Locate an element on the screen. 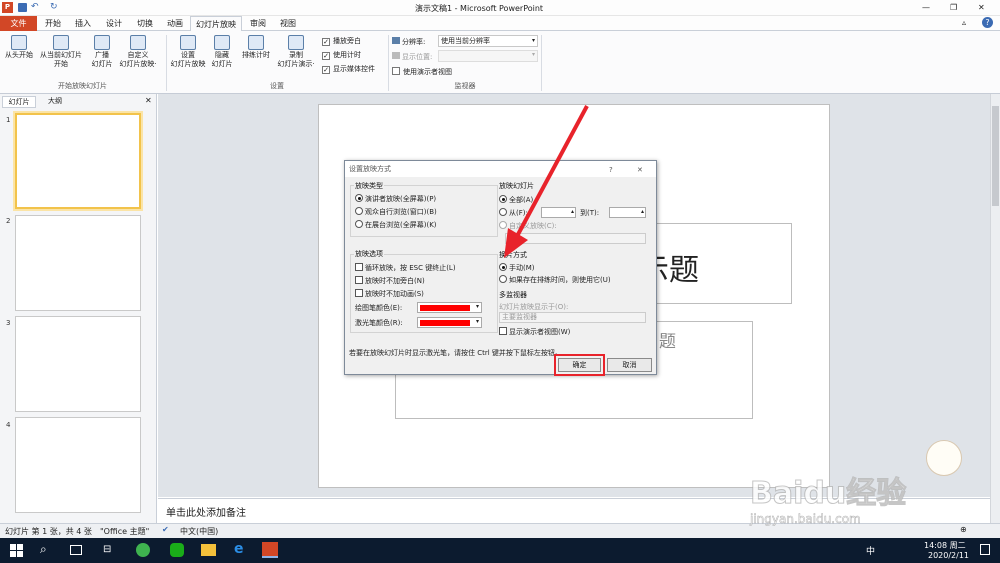 The image size is (1000, 563). group-label-setup: 设置 is located at coordinates (277, 86).